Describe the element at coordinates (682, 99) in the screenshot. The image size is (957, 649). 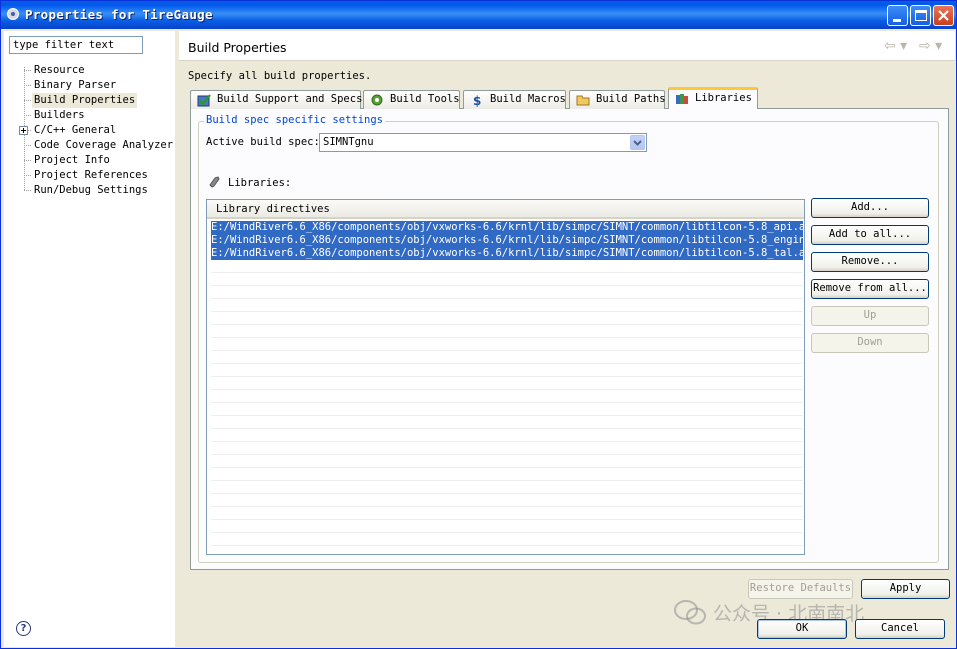
I see `books-icon` at that location.